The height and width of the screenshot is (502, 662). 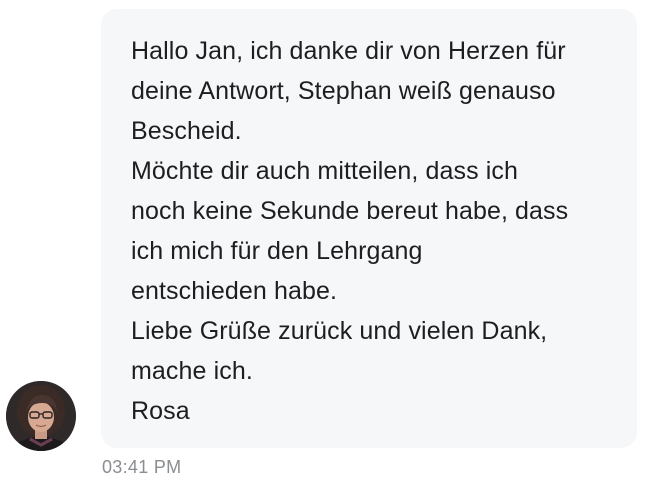 I want to click on message-line: deine Antwort, Stephan weiß genauso, so click(x=343, y=91).